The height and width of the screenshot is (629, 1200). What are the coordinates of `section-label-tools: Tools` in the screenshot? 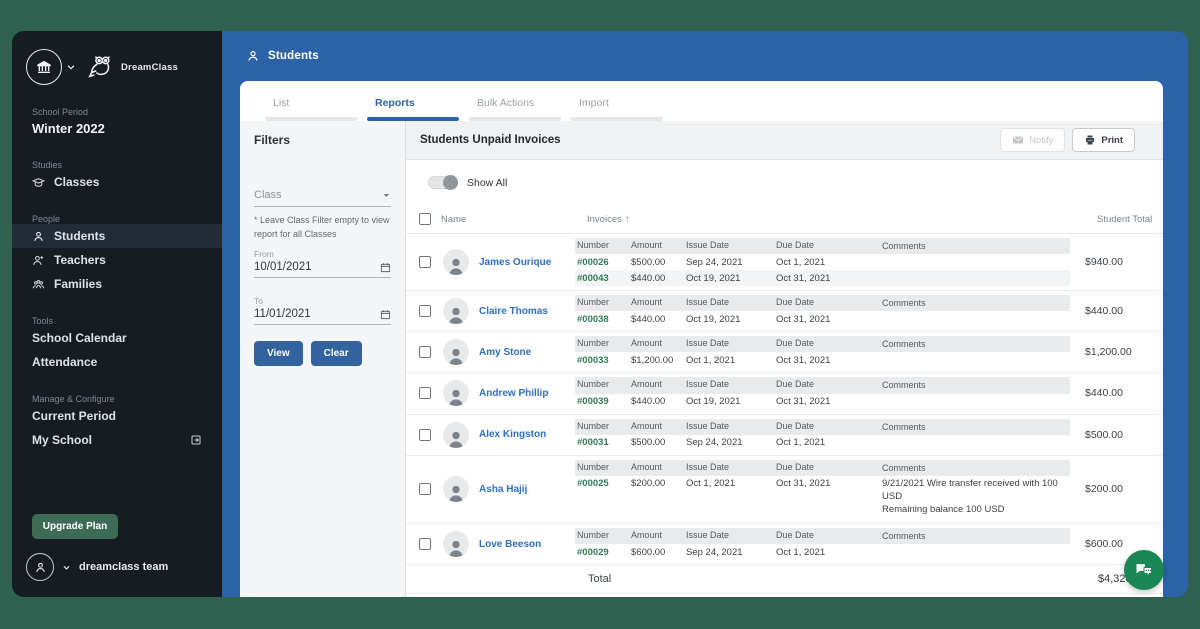 It's located at (43, 321).